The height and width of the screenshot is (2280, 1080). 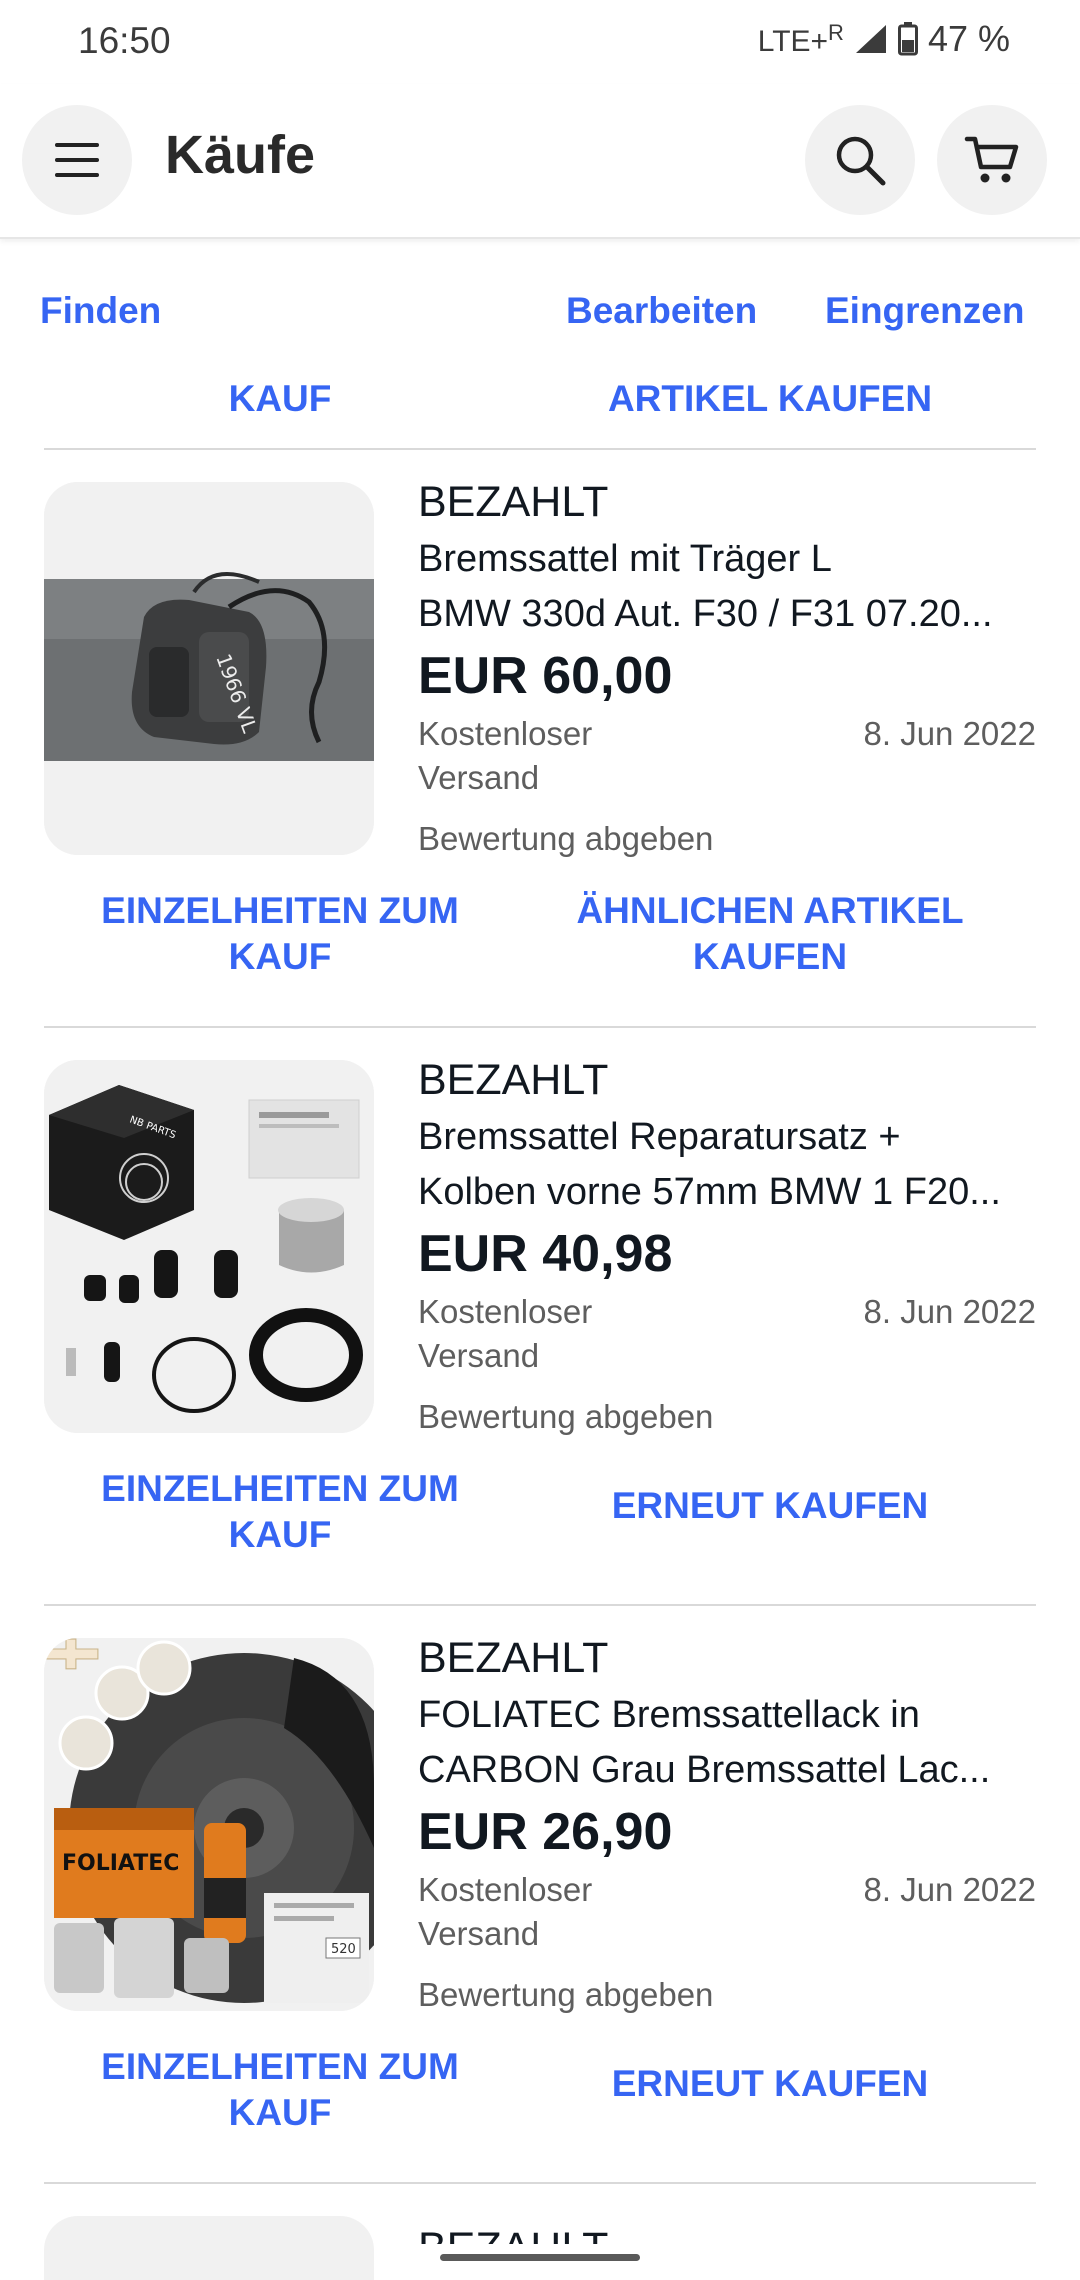 What do you see at coordinates (968, 38) in the screenshot?
I see `battery-level: 47 %` at bounding box center [968, 38].